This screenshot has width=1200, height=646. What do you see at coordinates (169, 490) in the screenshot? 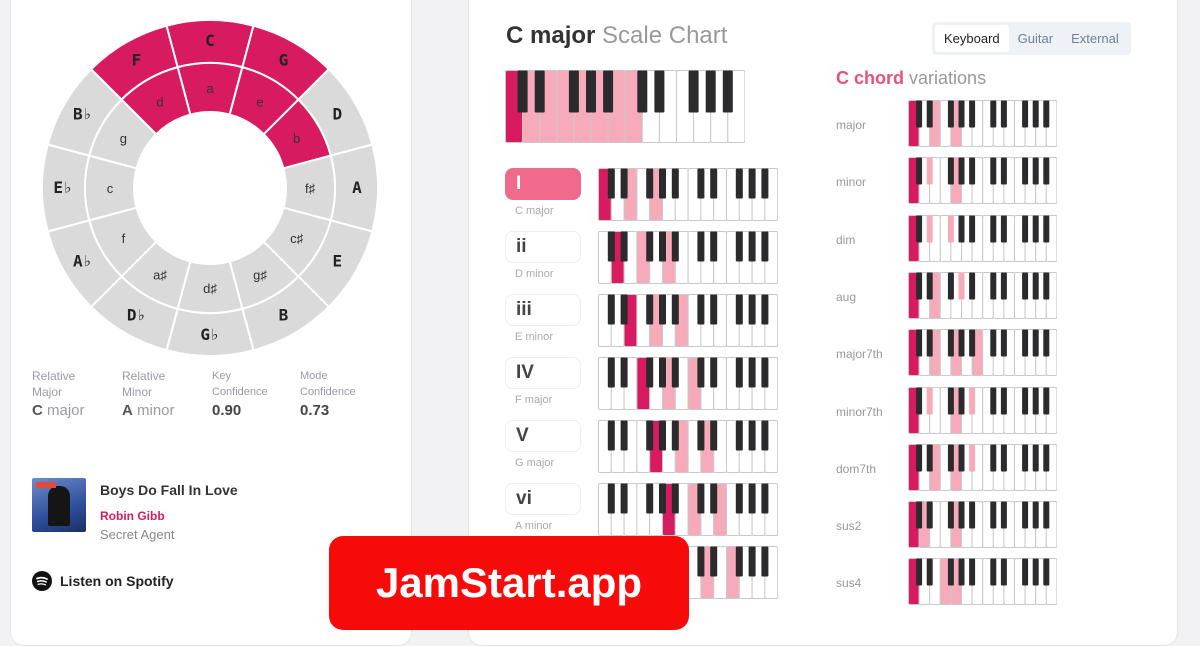
I see `track-title: Boys Do Fall In Love` at bounding box center [169, 490].